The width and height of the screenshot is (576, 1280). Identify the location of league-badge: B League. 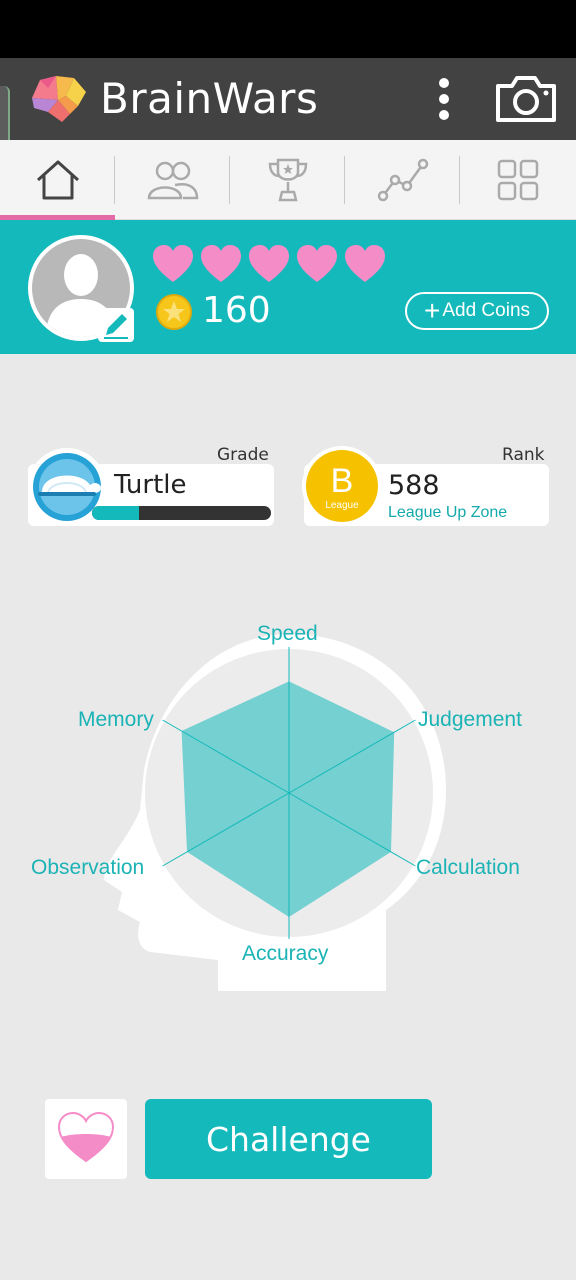
(342, 486).